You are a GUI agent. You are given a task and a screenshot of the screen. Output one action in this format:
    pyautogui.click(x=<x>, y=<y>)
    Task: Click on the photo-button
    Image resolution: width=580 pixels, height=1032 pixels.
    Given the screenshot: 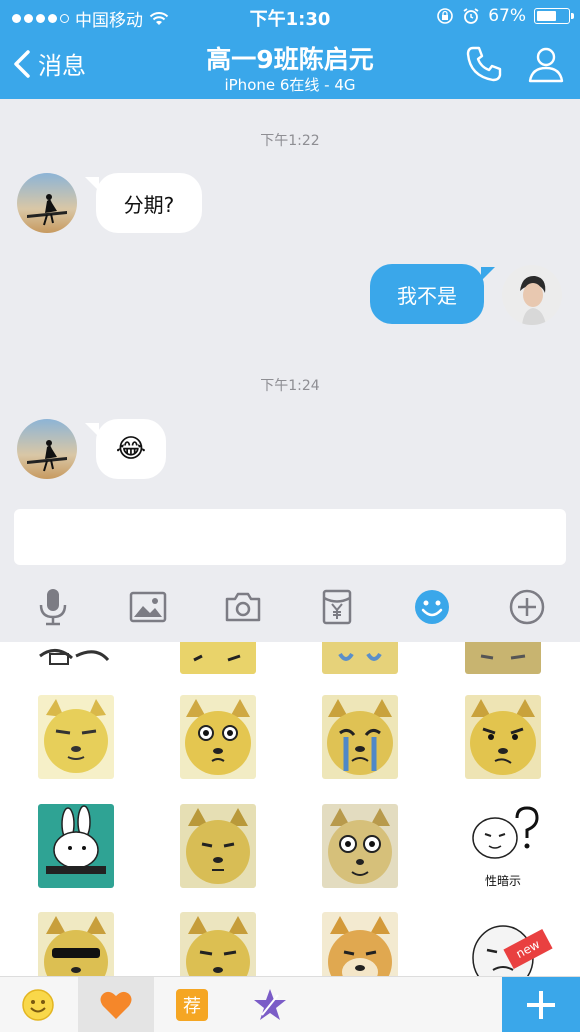 What is the action you would take?
    pyautogui.click(x=148, y=607)
    